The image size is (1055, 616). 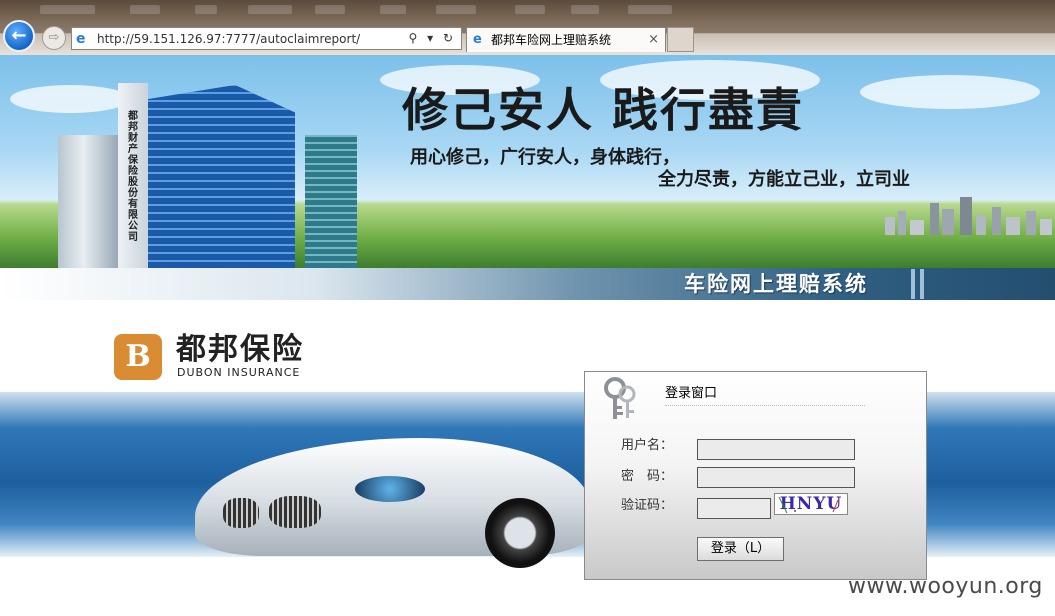 I want to click on browser-menubar, so click(x=527, y=10).